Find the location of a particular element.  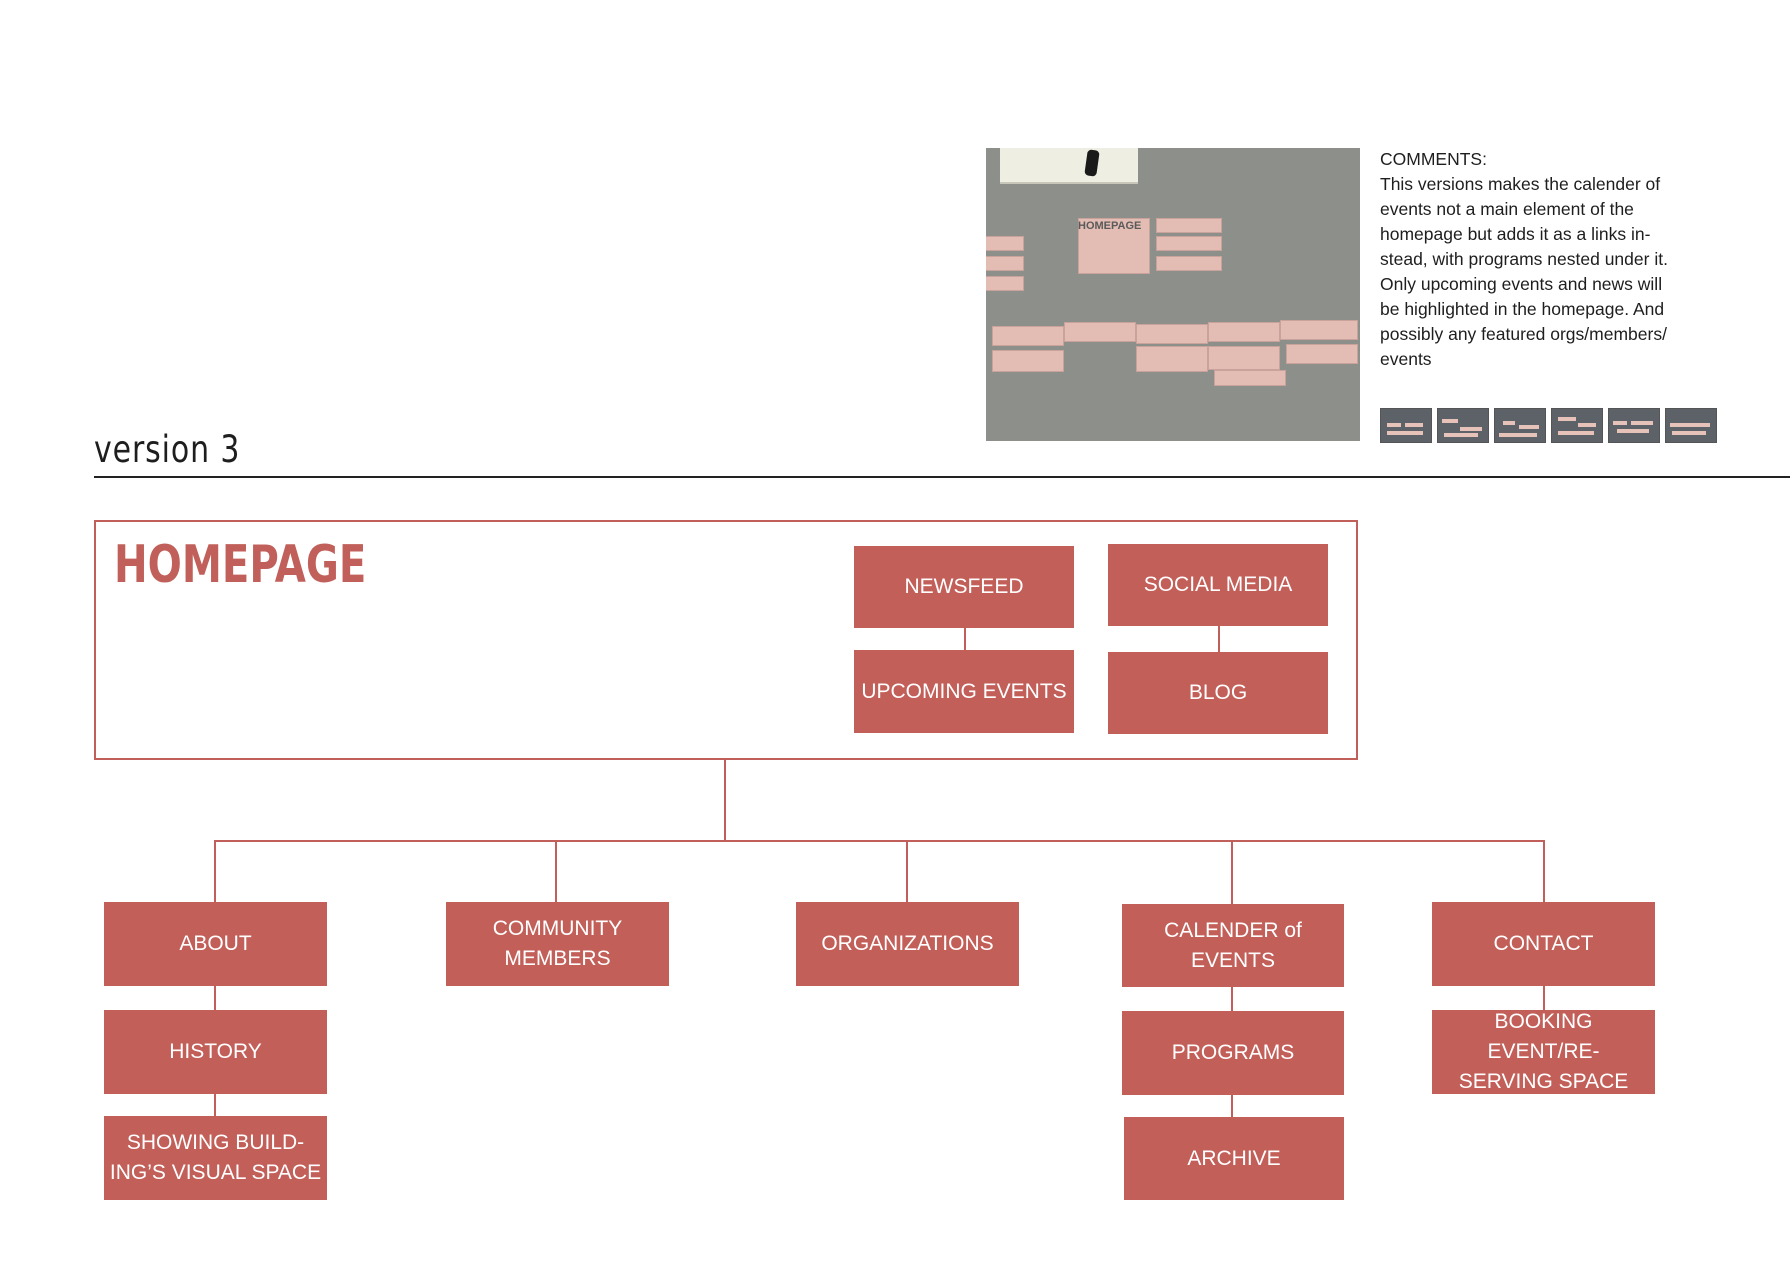

comments-line: events not a main element of the is located at coordinates (1507, 209).